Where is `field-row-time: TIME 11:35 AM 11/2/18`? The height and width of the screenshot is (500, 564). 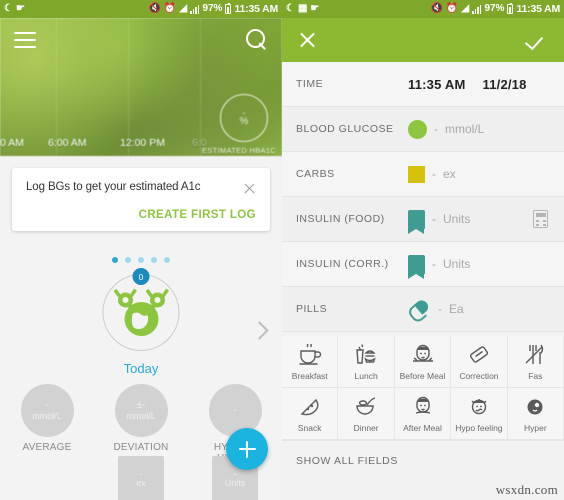 field-row-time: TIME 11:35 AM 11/2/18 is located at coordinates (423, 84).